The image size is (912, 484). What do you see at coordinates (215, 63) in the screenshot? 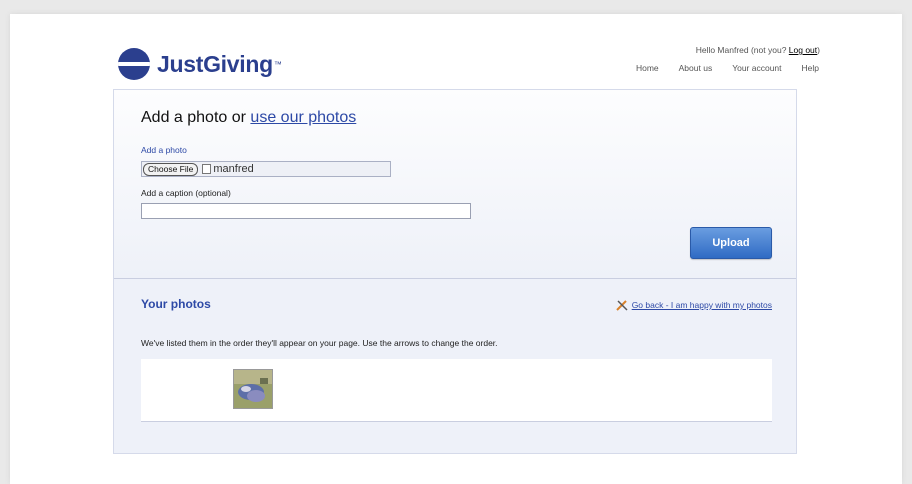
I see `logo-text: JustGiving` at bounding box center [215, 63].